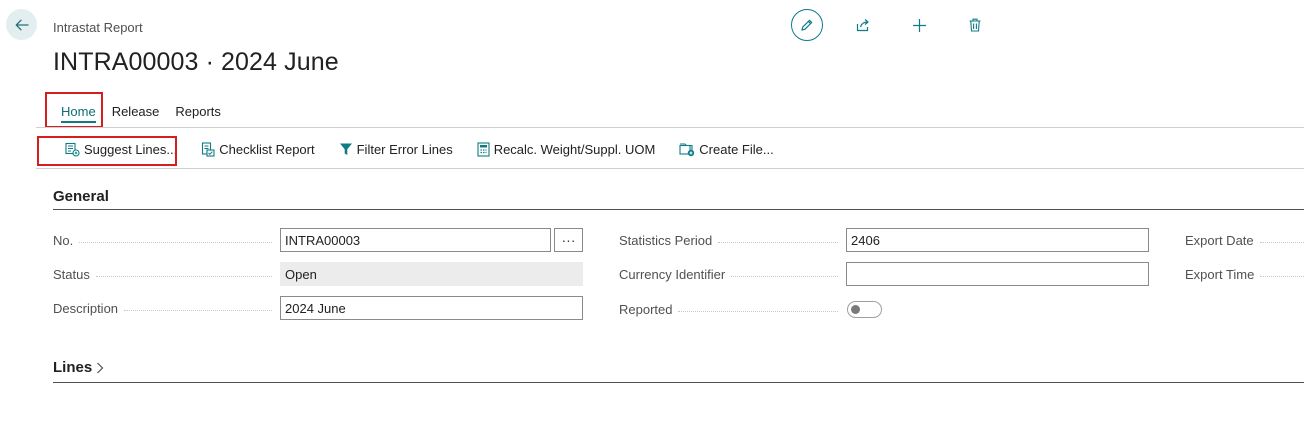 Image resolution: width=1304 pixels, height=423 pixels. What do you see at coordinates (208, 149) in the screenshot?
I see `checklist-icon` at bounding box center [208, 149].